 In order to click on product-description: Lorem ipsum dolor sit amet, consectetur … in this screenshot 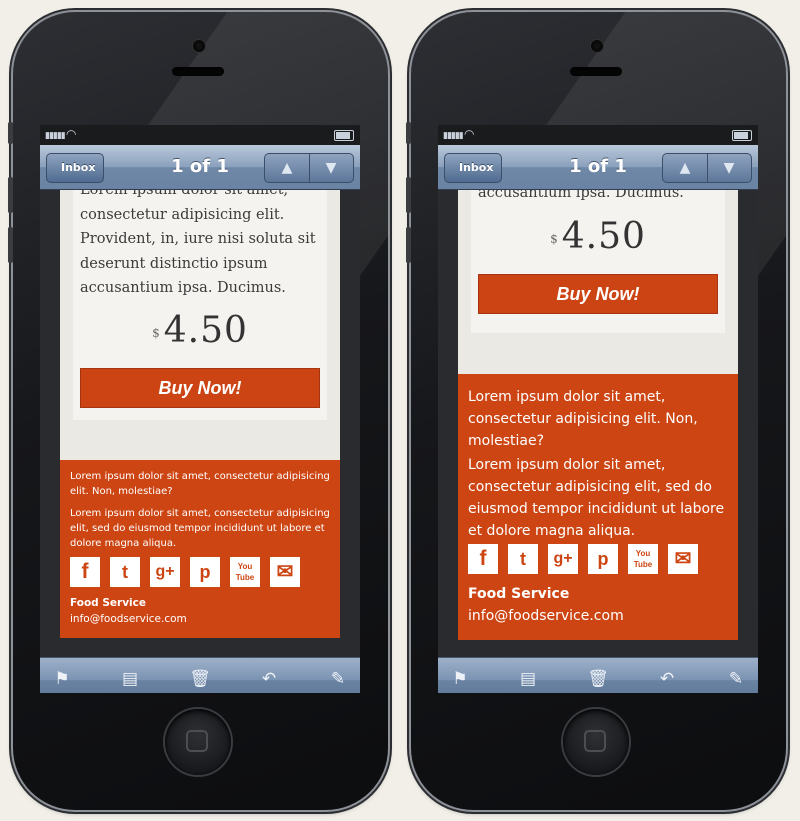, I will do `click(198, 243)`.